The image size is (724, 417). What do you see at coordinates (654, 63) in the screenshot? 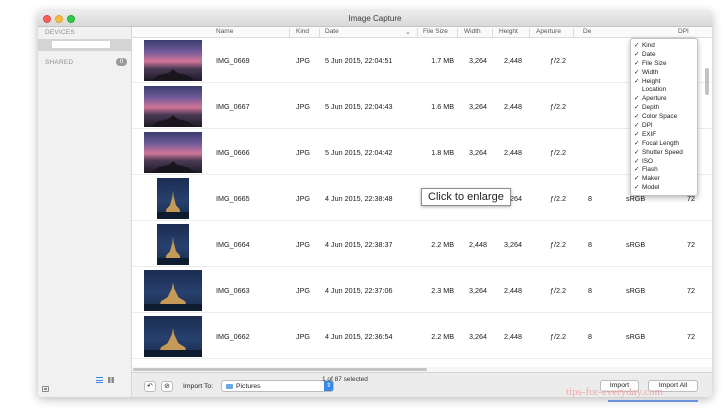
I see `menu-item-label: File Size` at bounding box center [654, 63].